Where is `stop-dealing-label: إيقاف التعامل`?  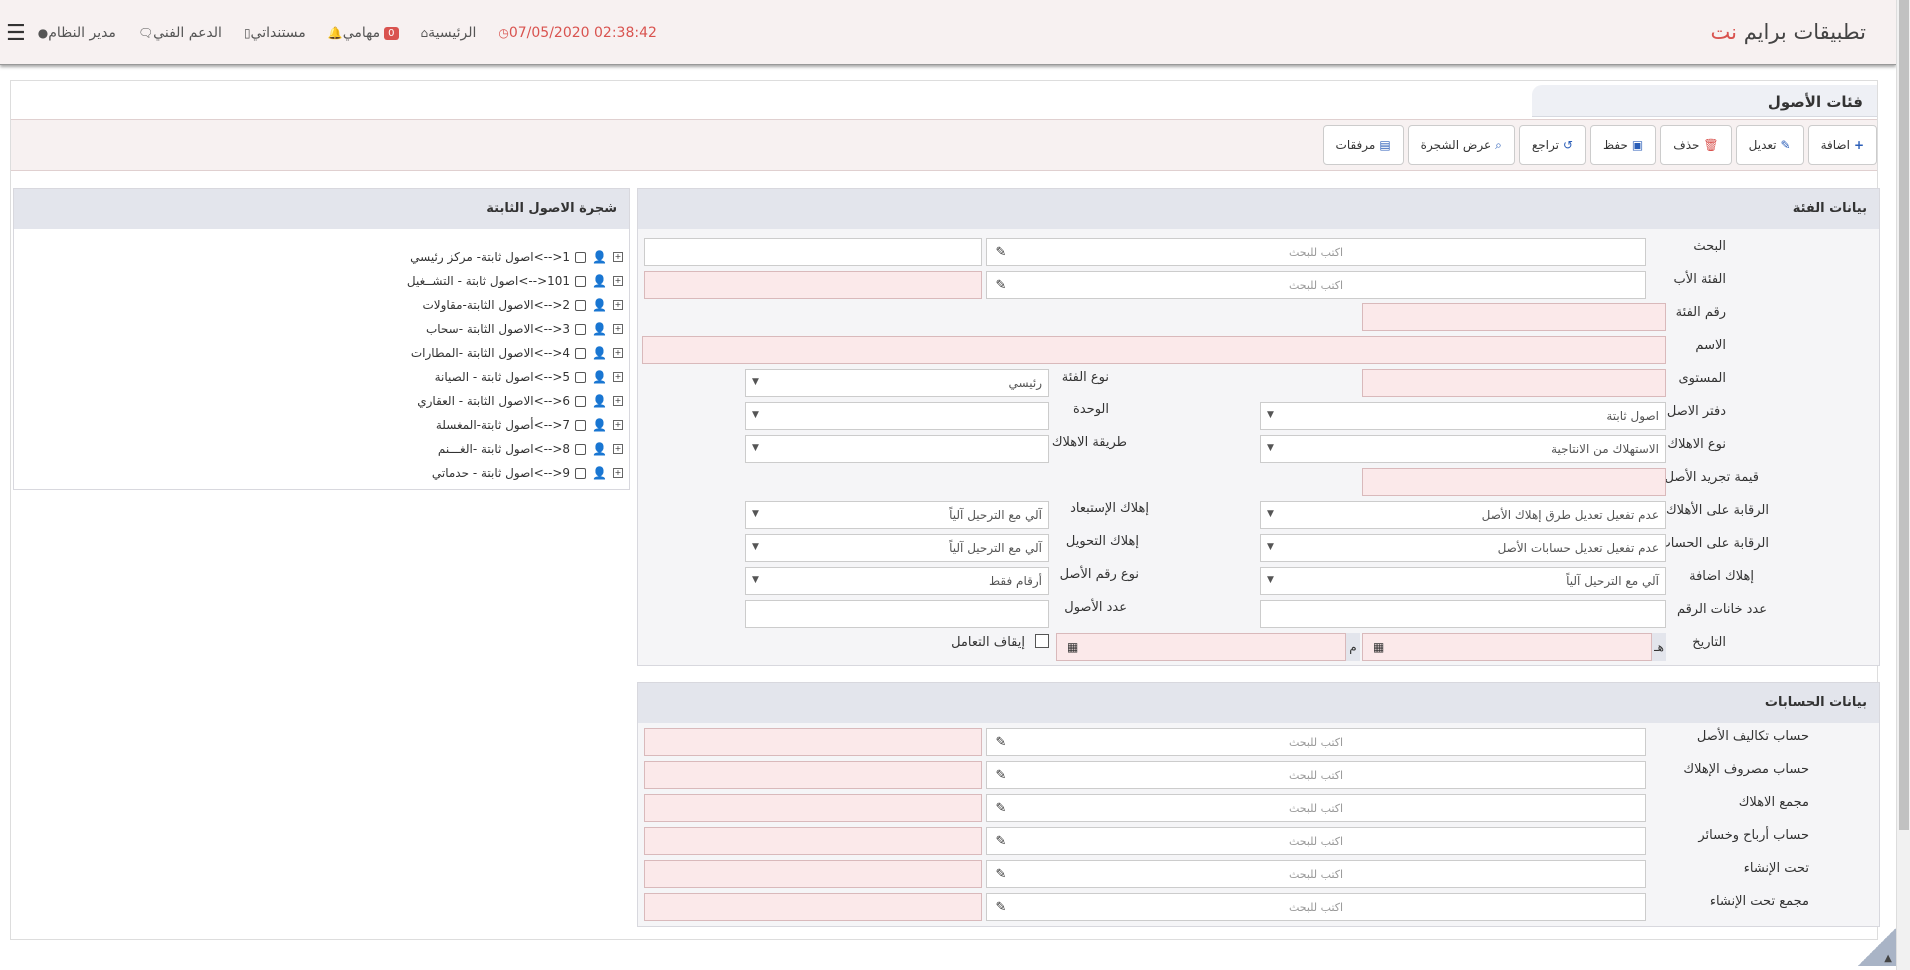
stop-dealing-label: إيقاف التعامل is located at coordinates (988, 642).